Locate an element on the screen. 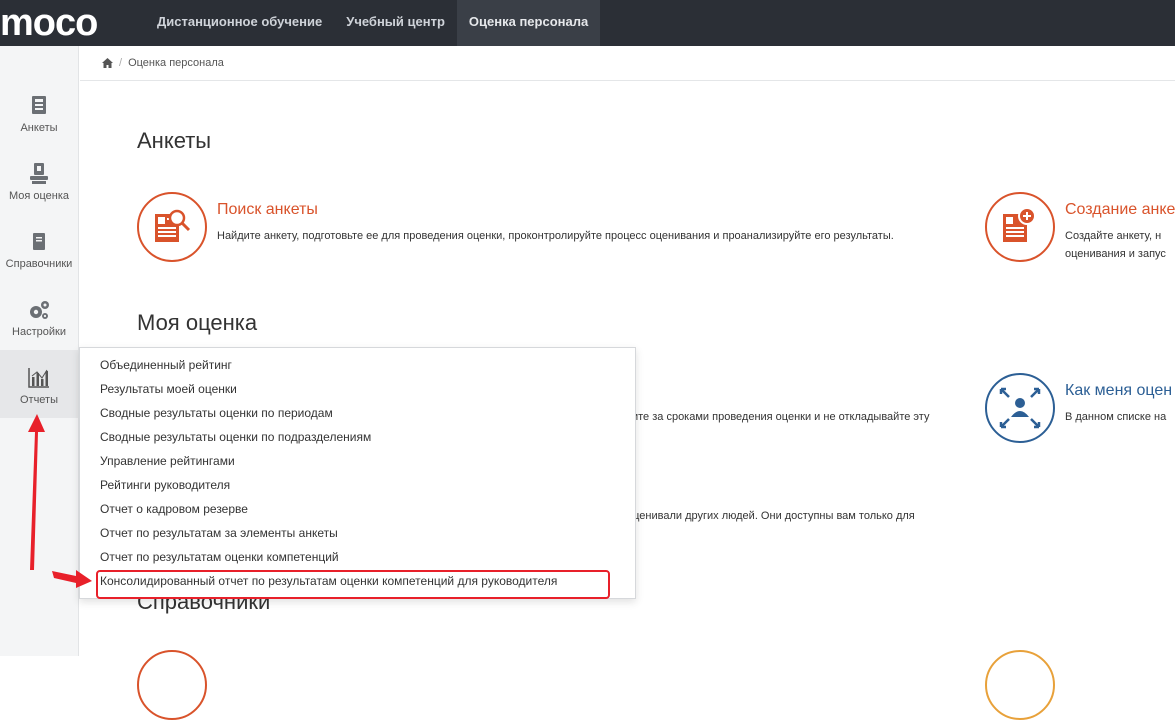  search-questionnaire-link: Поиск анкеты is located at coordinates (267, 210).